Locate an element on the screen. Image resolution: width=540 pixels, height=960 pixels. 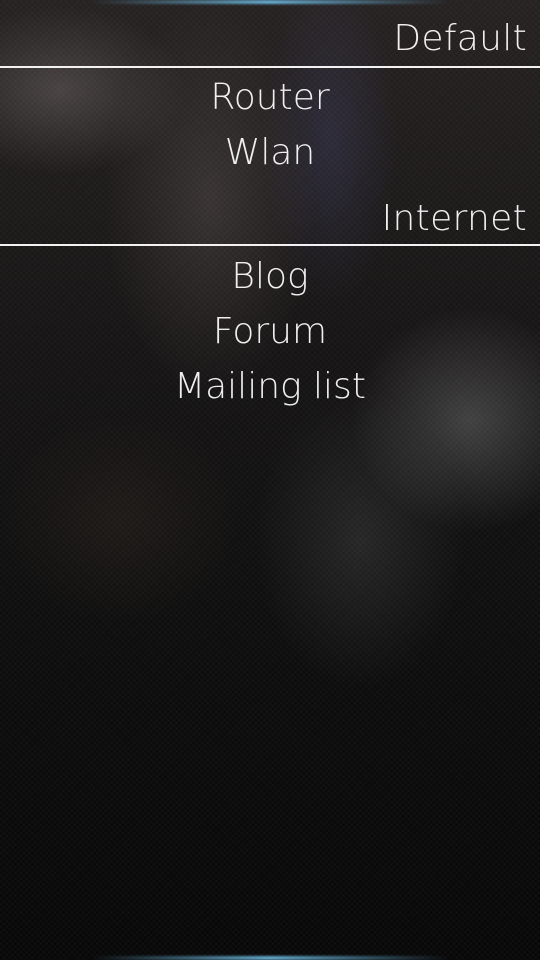
section-header-internet: Internet is located at coordinates (454, 218).